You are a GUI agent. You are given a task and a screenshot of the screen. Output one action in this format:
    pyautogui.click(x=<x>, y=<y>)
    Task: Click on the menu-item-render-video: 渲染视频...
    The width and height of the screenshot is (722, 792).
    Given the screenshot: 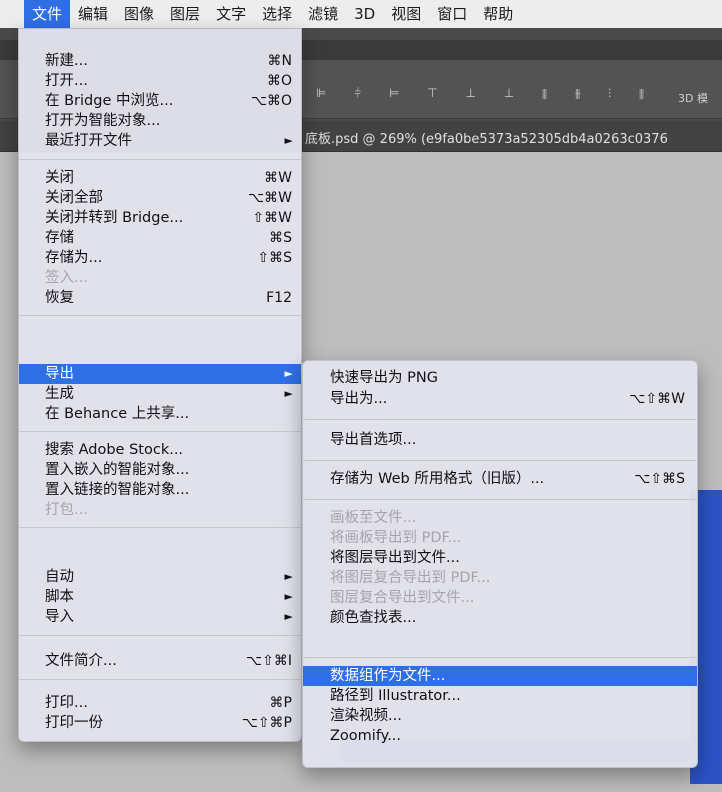 What is the action you would take?
    pyautogui.click(x=500, y=716)
    